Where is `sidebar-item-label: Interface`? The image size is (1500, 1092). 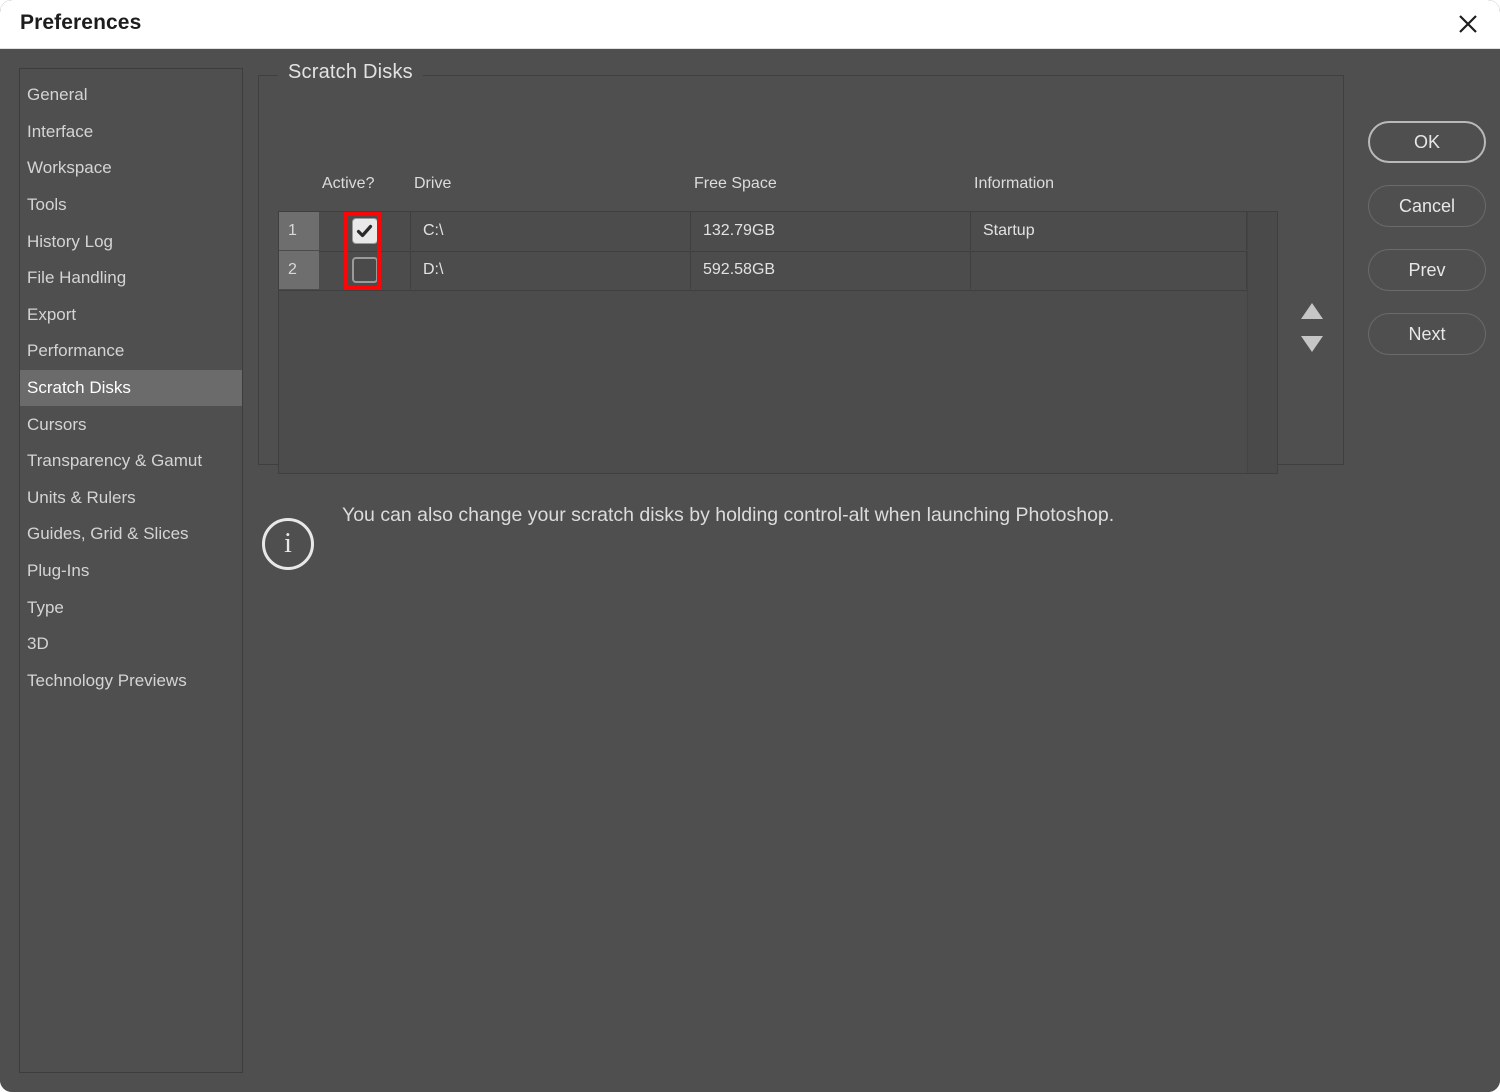 sidebar-item-label: Interface is located at coordinates (60, 131).